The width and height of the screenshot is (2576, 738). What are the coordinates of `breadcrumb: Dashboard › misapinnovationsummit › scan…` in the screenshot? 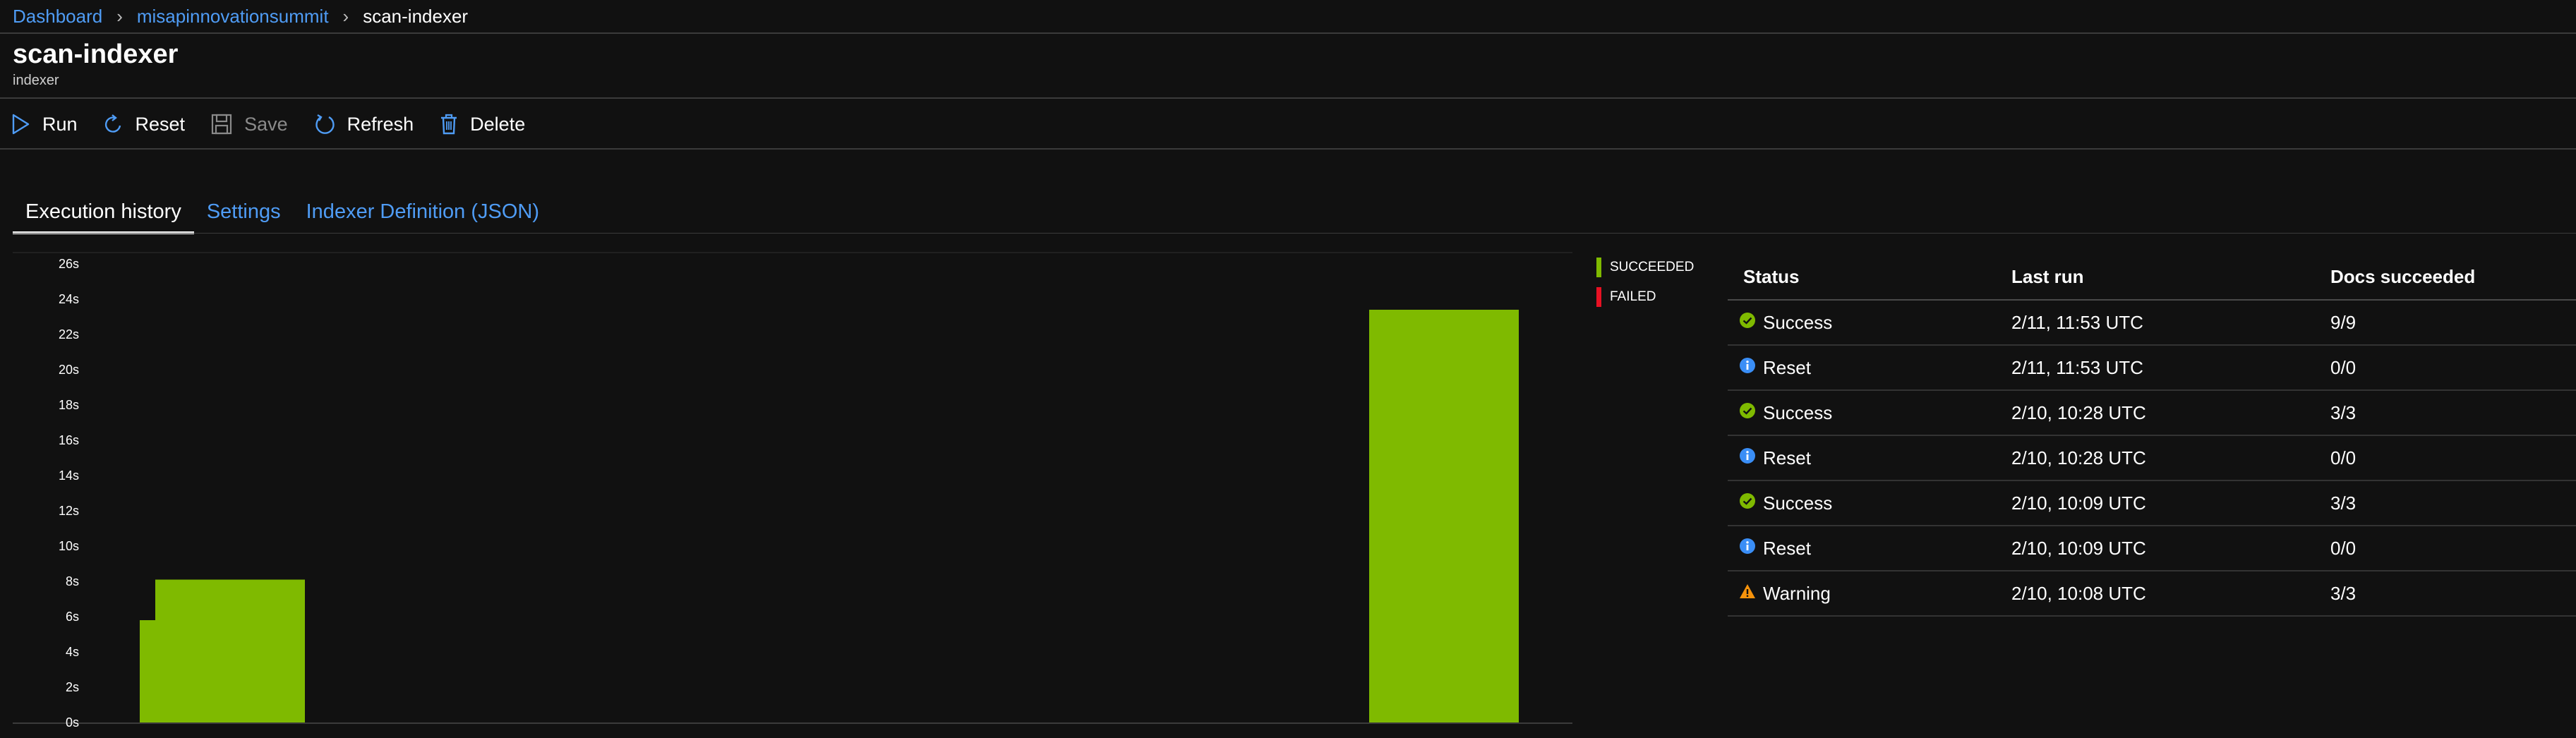 It's located at (240, 16).